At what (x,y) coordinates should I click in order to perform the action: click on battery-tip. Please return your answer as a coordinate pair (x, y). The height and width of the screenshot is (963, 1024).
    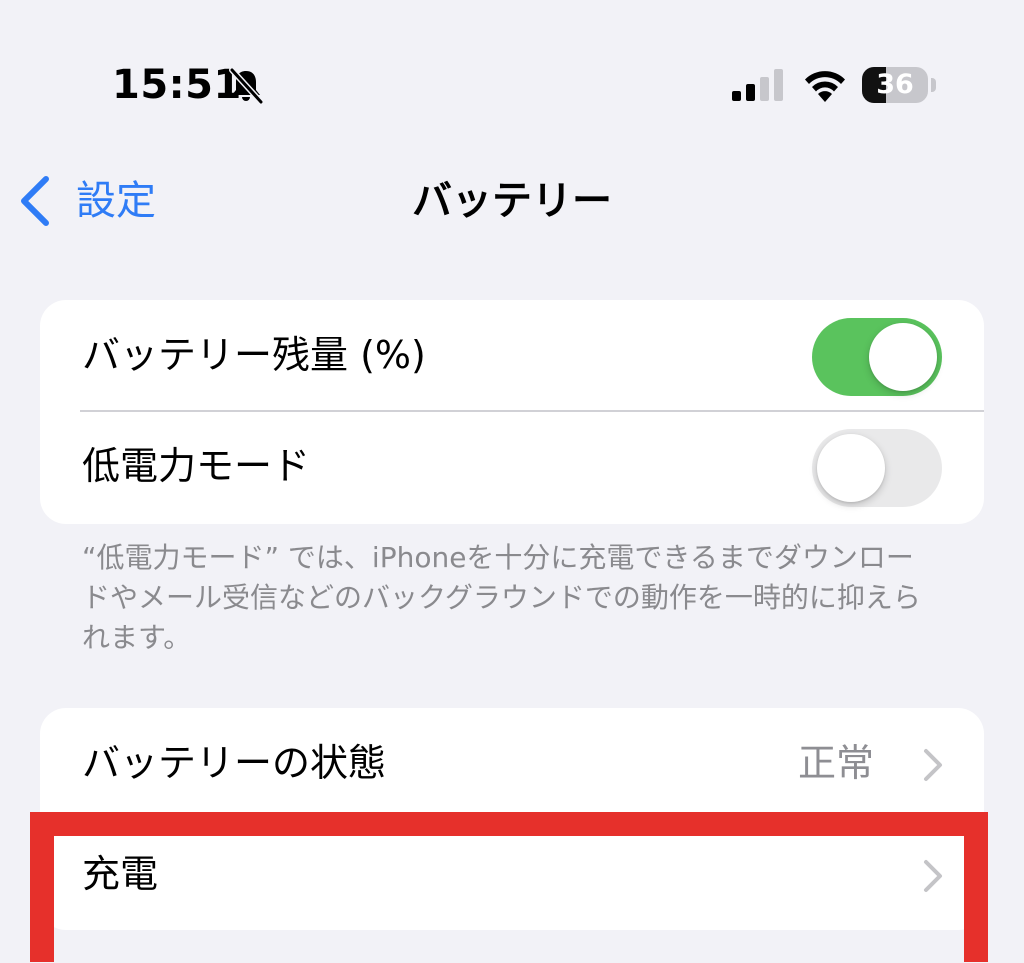
    Looking at the image, I should click on (933, 85).